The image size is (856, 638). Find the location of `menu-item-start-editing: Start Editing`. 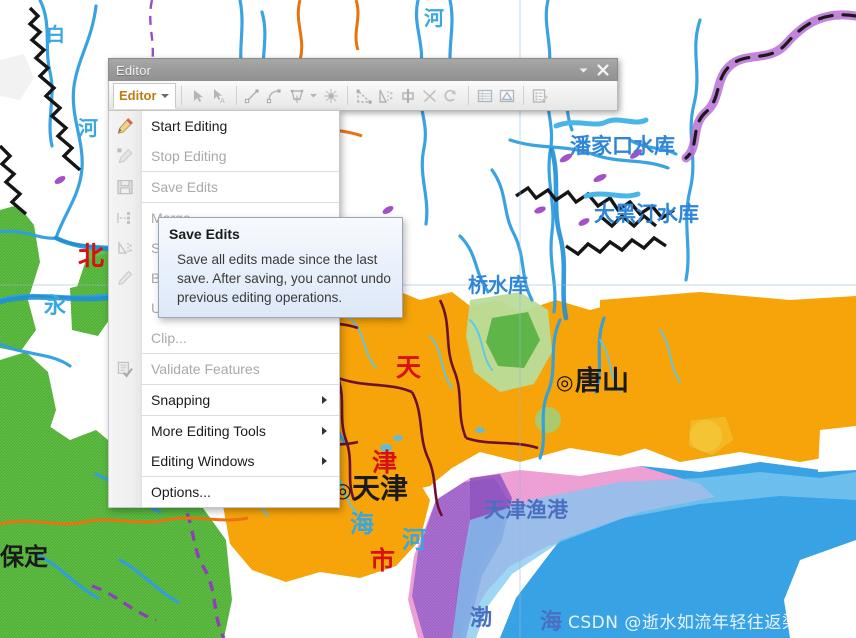

menu-item-start-editing: Start Editing is located at coordinates (224, 126).